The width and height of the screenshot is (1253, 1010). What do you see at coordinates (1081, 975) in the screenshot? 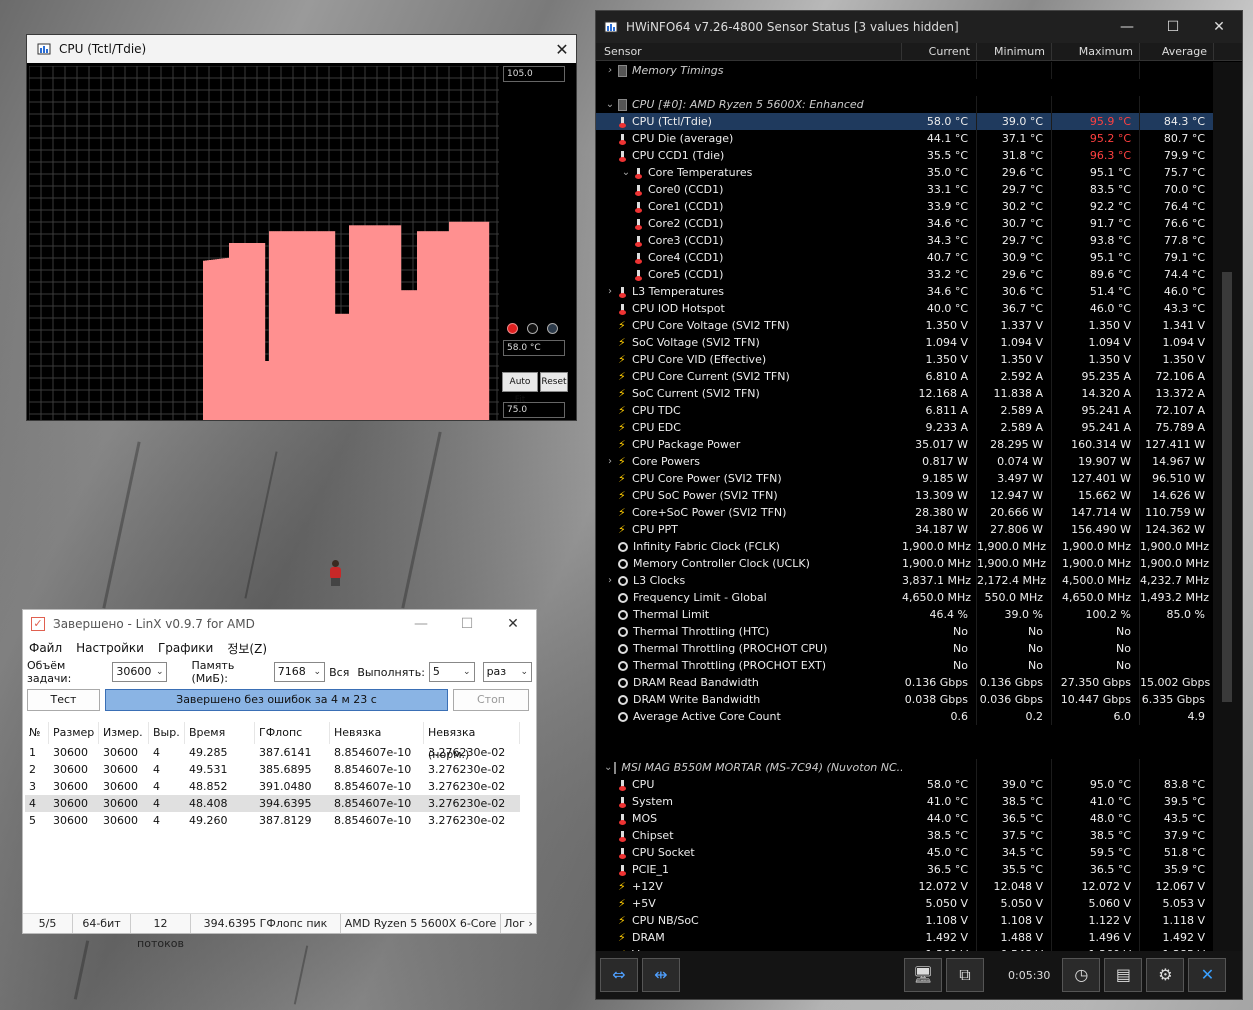
I see `clock-icon: ◷` at bounding box center [1081, 975].